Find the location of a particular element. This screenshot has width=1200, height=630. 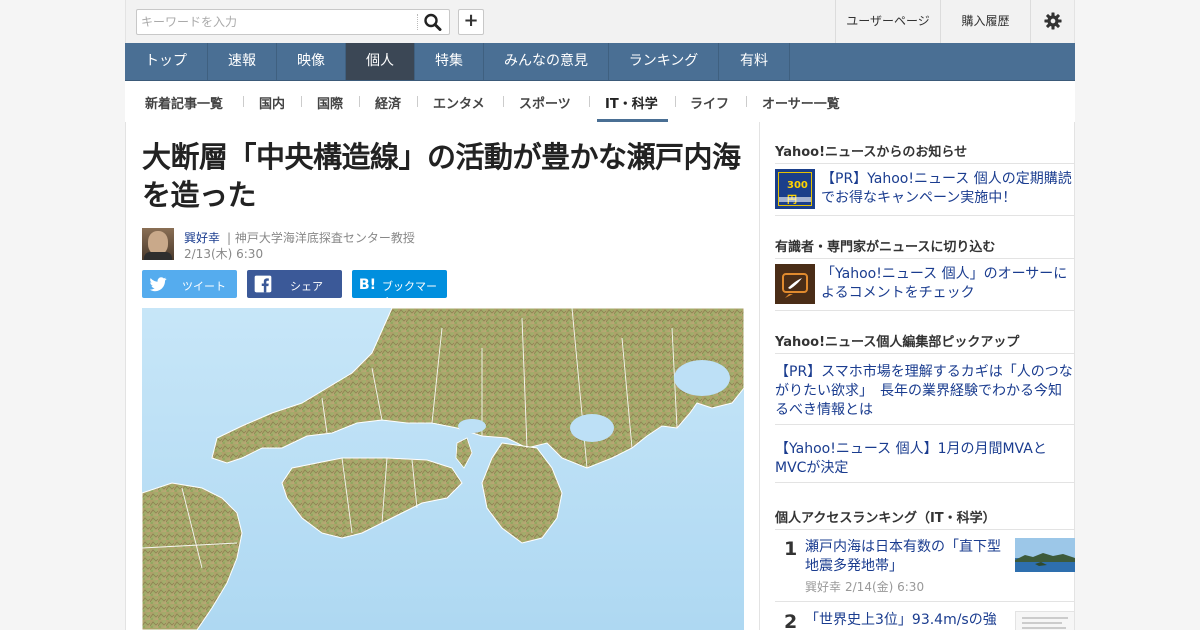

twitter-icon is located at coordinates (158, 284).